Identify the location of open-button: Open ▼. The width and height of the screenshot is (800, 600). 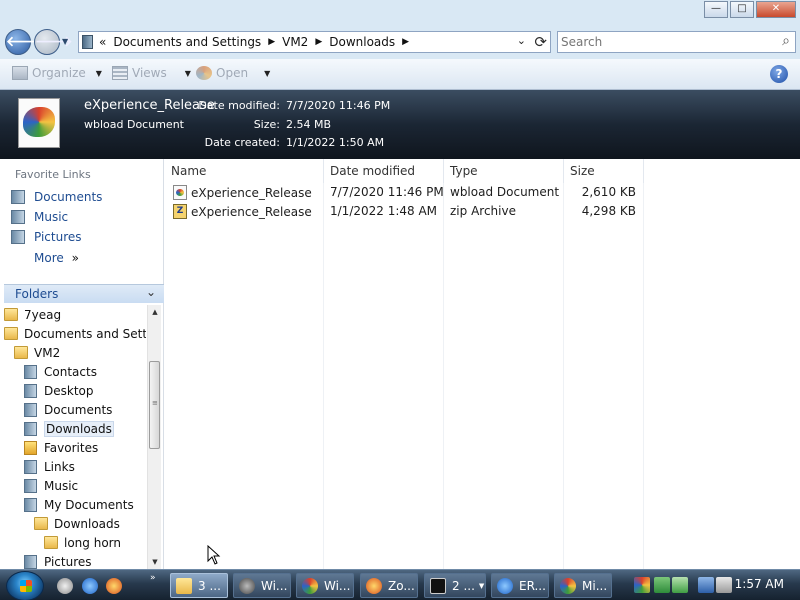
(233, 73).